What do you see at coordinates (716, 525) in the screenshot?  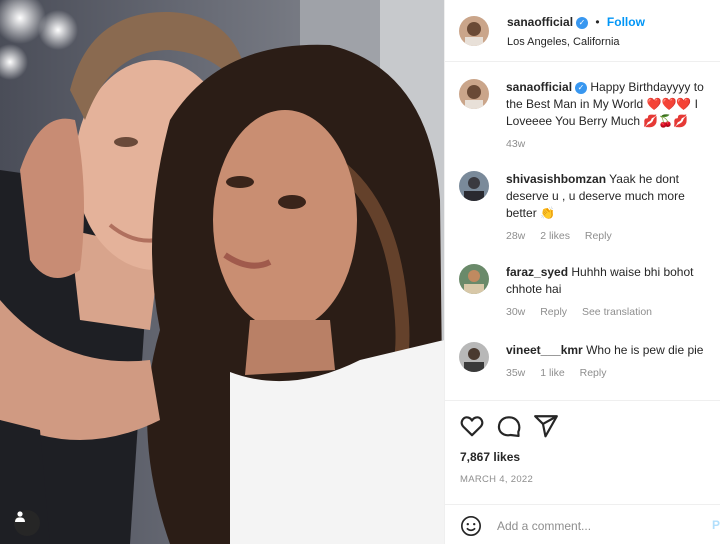 I see `post-button: P` at bounding box center [716, 525].